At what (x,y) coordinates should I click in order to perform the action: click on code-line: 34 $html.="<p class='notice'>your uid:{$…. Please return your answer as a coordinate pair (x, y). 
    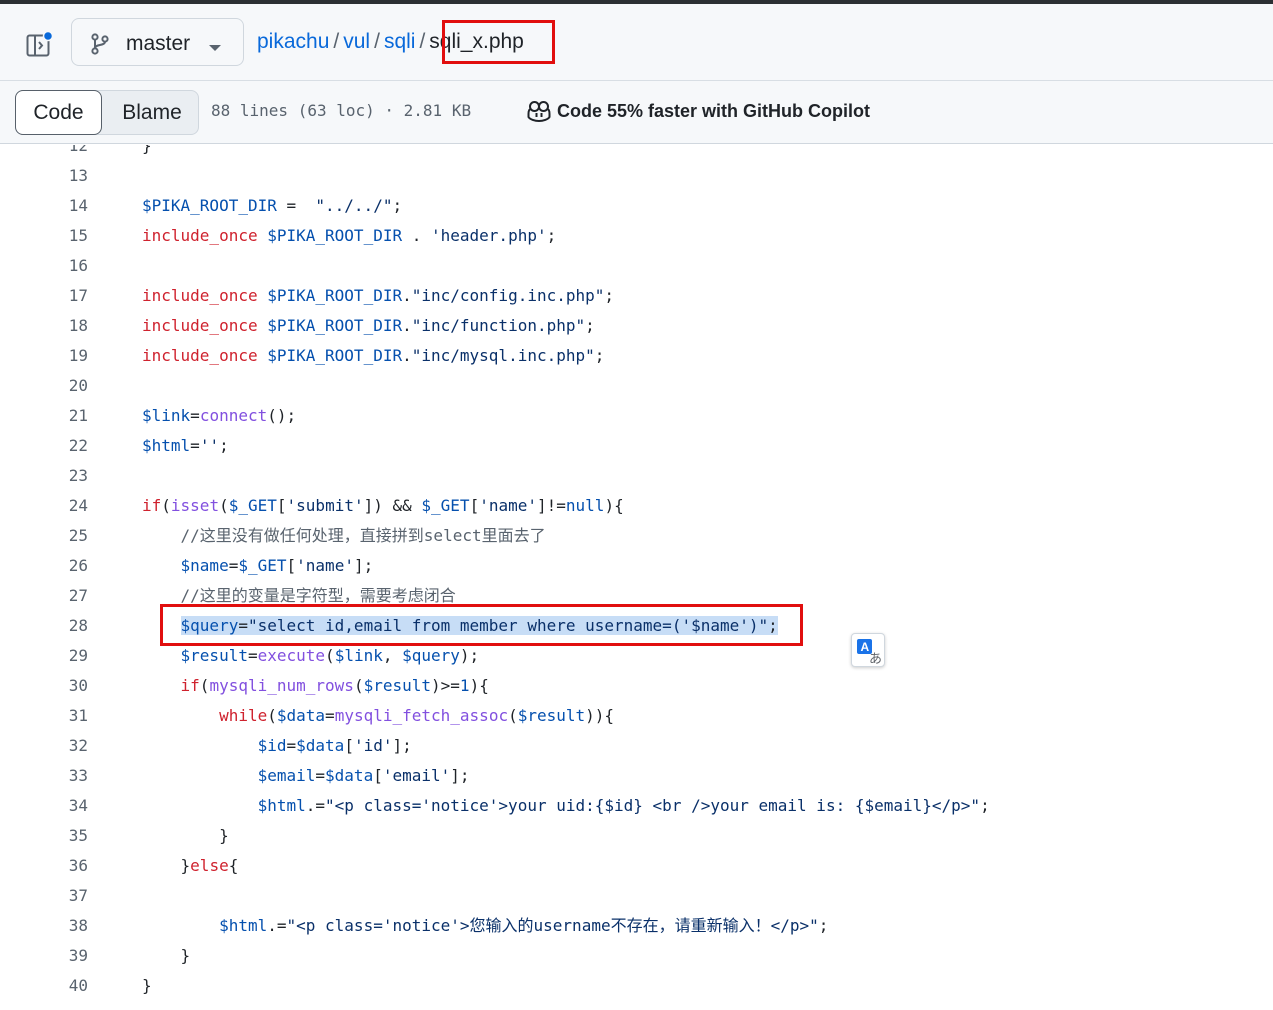
    Looking at the image, I should click on (636, 806).